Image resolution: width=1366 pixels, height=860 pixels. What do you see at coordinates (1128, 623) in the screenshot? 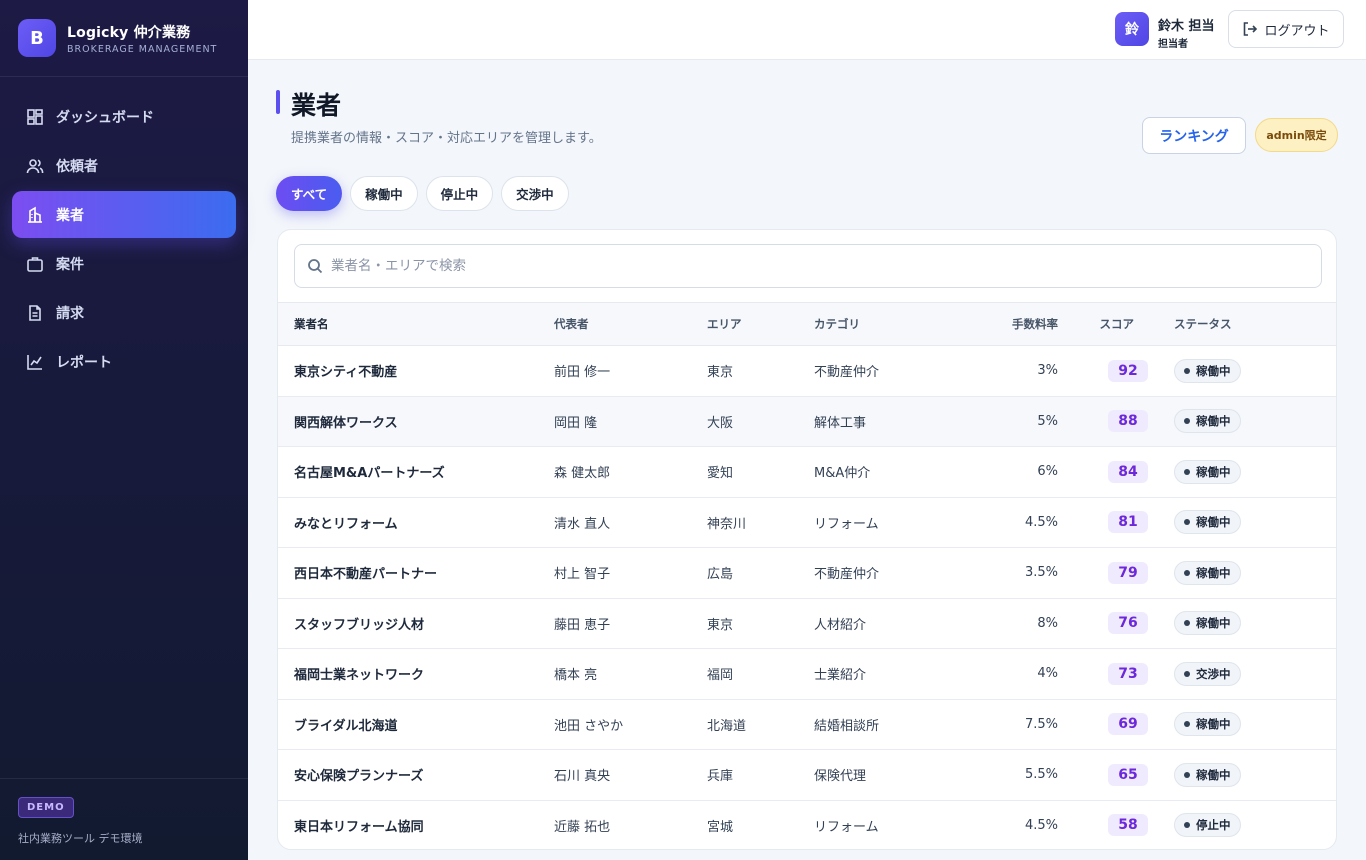
I see `score-badge: 76` at bounding box center [1128, 623].